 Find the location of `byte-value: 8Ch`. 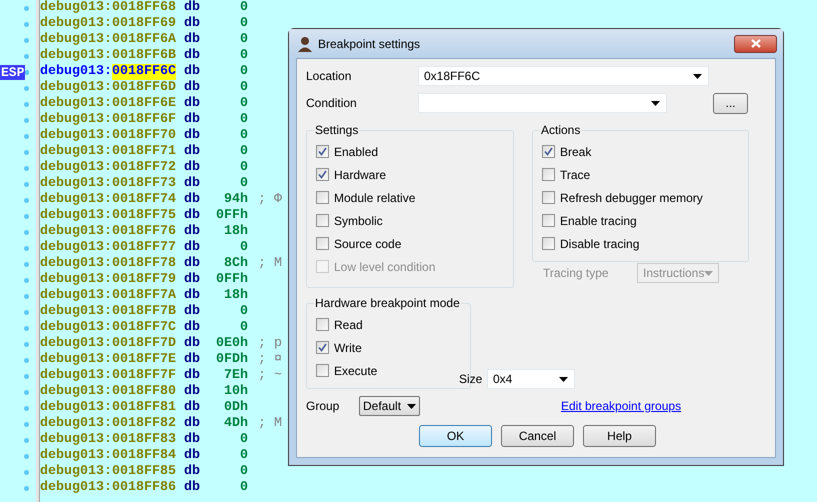

byte-value: 8Ch is located at coordinates (235, 264).